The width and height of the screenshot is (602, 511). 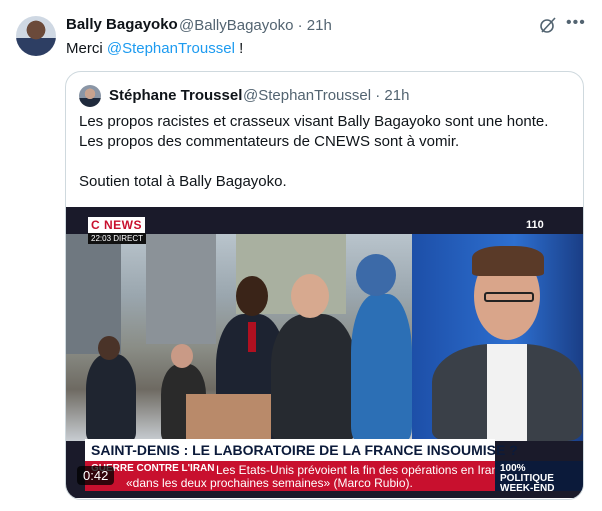 What do you see at coordinates (90, 96) in the screenshot?
I see `quote-author-avatar` at bounding box center [90, 96].